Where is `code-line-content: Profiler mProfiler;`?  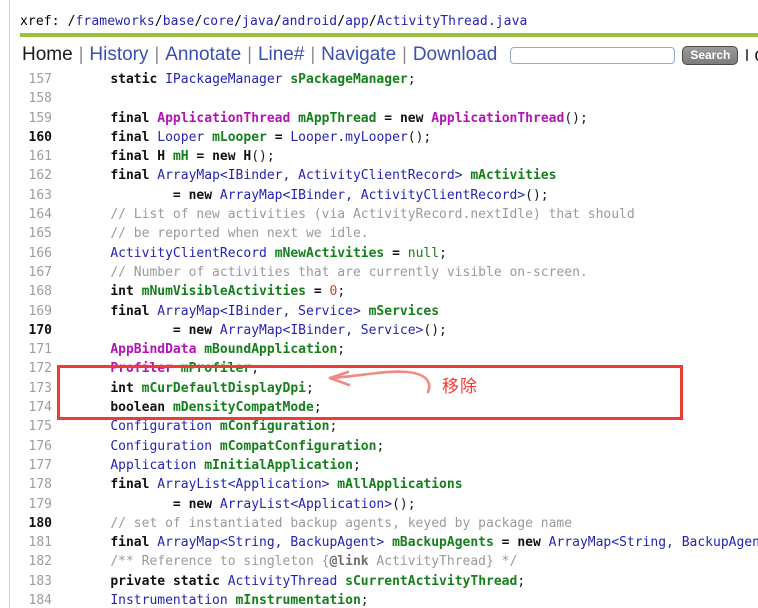
code-line-content: Profiler mProfiler; is located at coordinates (185, 369).